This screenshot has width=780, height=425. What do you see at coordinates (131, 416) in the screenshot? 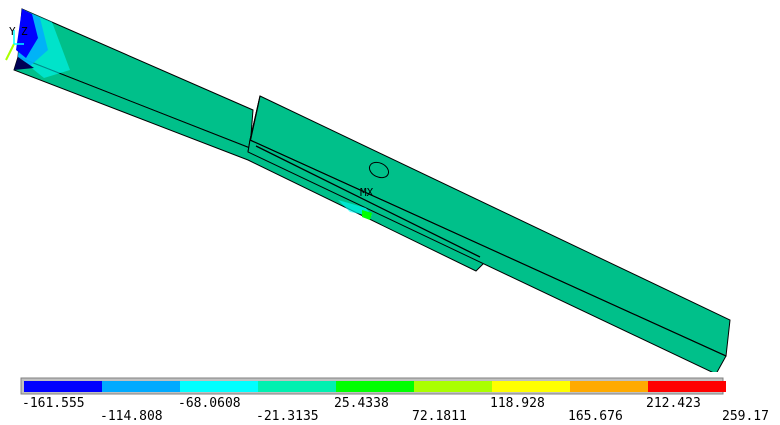
I see `legend-tick-label: -114.808` at bounding box center [131, 416].